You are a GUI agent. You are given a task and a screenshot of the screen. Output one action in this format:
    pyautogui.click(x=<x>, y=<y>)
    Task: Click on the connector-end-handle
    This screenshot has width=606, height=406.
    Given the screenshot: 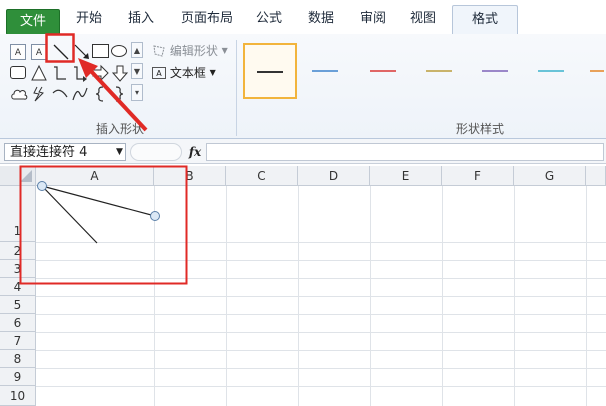 What is the action you would take?
    pyautogui.click(x=155, y=216)
    